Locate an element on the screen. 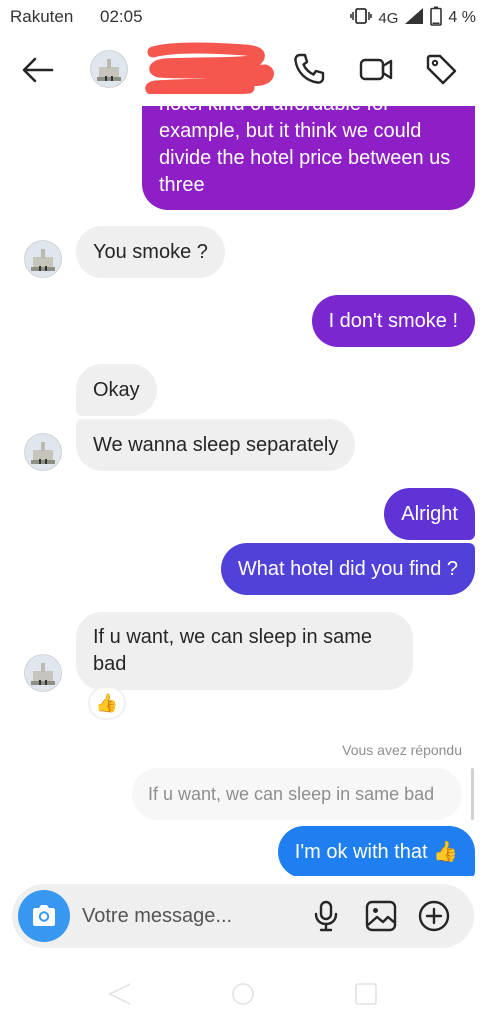  video-camera-icon is located at coordinates (376, 69).